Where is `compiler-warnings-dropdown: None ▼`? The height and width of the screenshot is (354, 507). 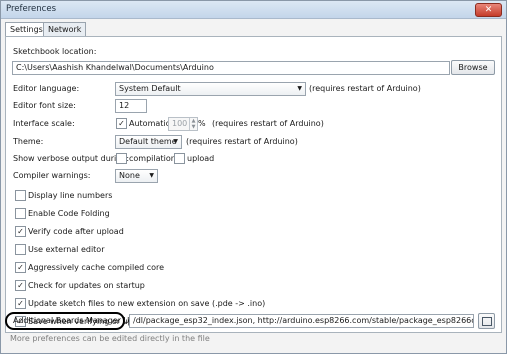 compiler-warnings-dropdown: None ▼ is located at coordinates (136, 176).